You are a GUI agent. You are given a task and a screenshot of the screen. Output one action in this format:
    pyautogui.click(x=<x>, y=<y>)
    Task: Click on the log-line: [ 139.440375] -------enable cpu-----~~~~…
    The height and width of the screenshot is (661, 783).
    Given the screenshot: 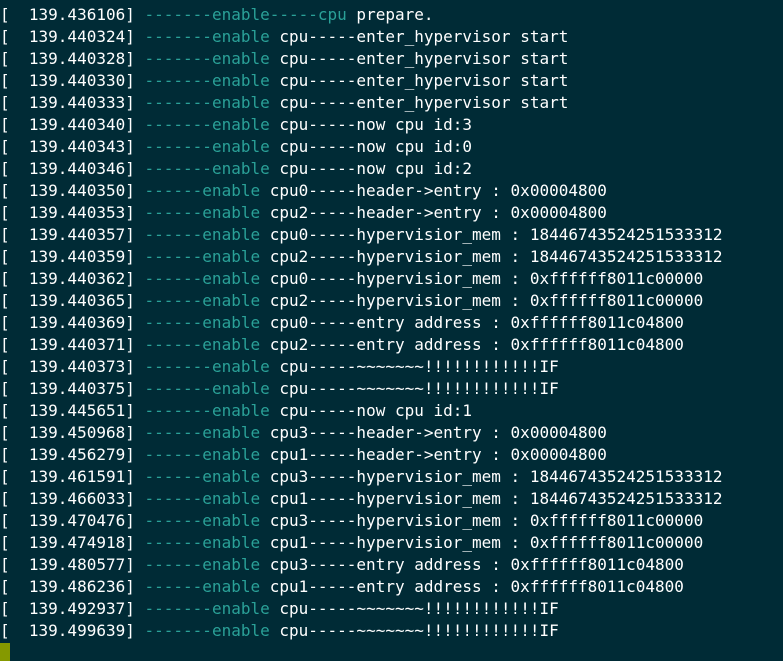 What is the action you would take?
    pyautogui.click(x=391, y=389)
    